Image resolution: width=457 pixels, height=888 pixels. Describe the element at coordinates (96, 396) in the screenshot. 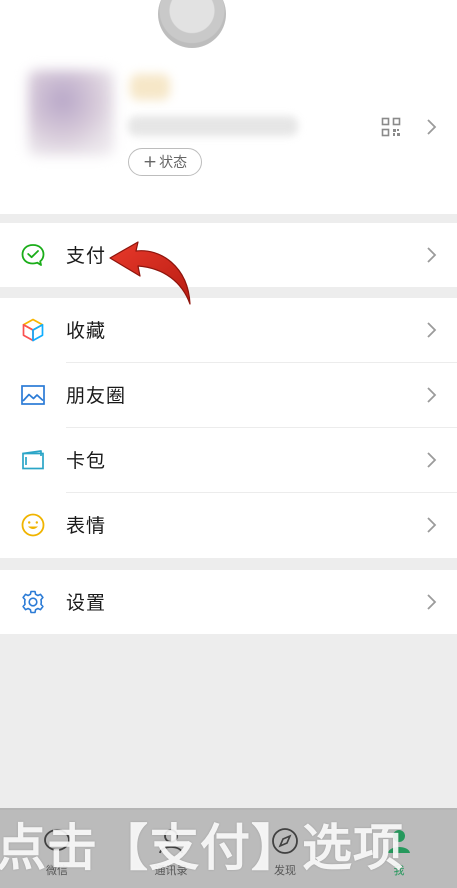

I see `menu-label-moments: 朋友圈` at that location.